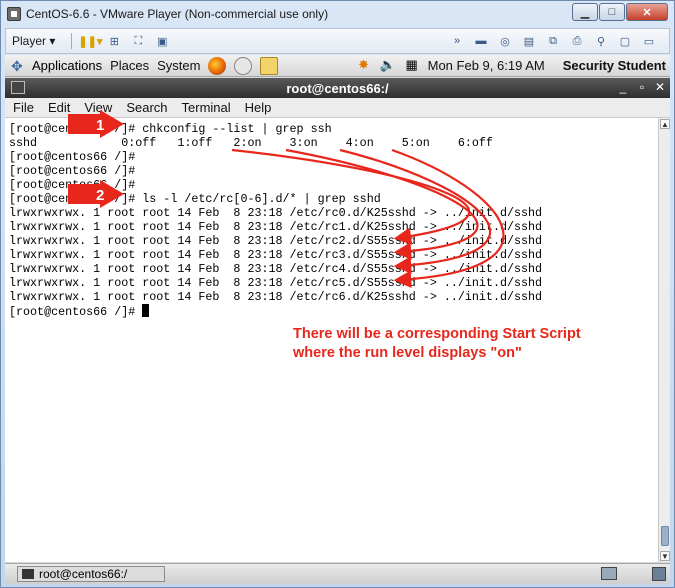 The image size is (675, 588). What do you see at coordinates (98, 107) in the screenshot?
I see `menu-view: View` at bounding box center [98, 107].